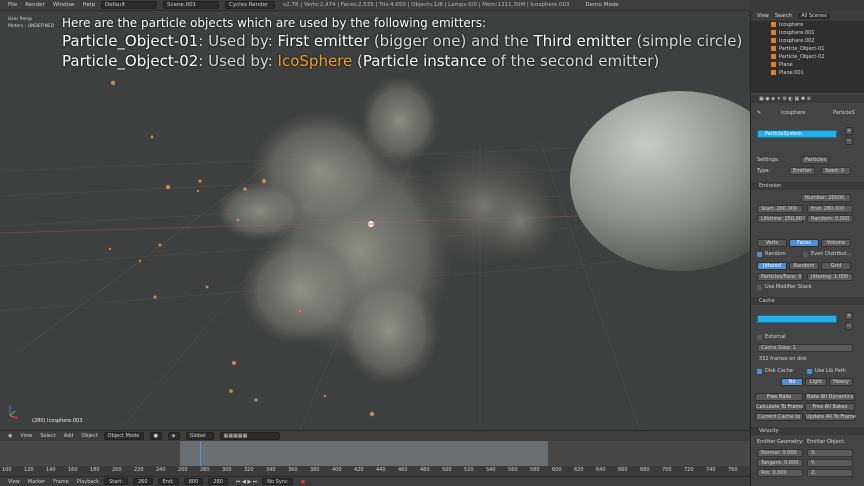 This screenshot has width=864, height=486. Describe the element at coordinates (779, 397) in the screenshot. I see `free-bake-button: Free Bake` at that location.